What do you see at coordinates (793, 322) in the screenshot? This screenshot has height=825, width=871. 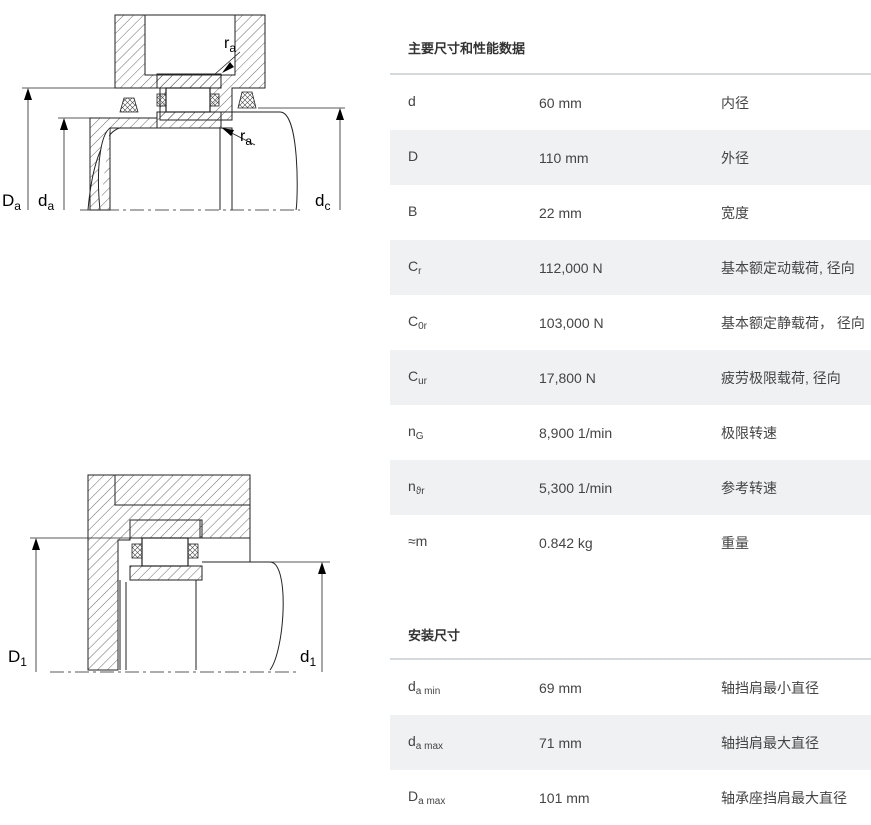 I see `description-cell: 基本额定静载荷， 径向` at bounding box center [793, 322].